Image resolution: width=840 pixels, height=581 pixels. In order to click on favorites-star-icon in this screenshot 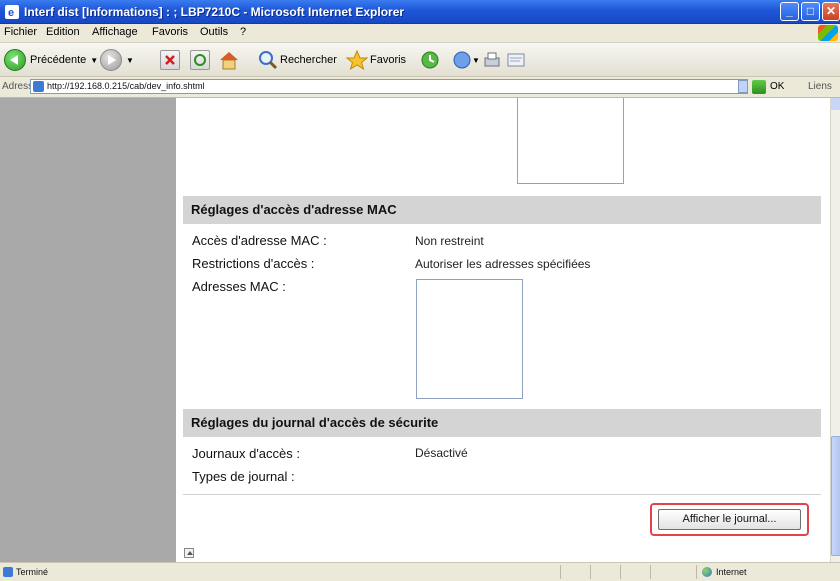, I will do `click(357, 60)`.